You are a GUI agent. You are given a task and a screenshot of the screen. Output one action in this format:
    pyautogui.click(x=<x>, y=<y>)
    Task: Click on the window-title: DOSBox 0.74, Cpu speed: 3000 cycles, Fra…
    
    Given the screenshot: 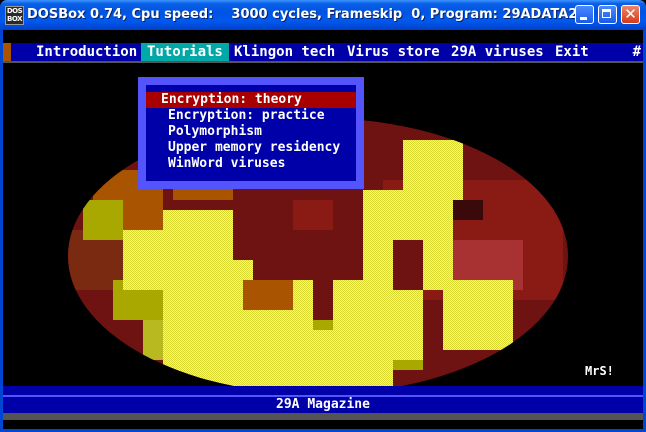 What is the action you would take?
    pyautogui.click(x=302, y=14)
    